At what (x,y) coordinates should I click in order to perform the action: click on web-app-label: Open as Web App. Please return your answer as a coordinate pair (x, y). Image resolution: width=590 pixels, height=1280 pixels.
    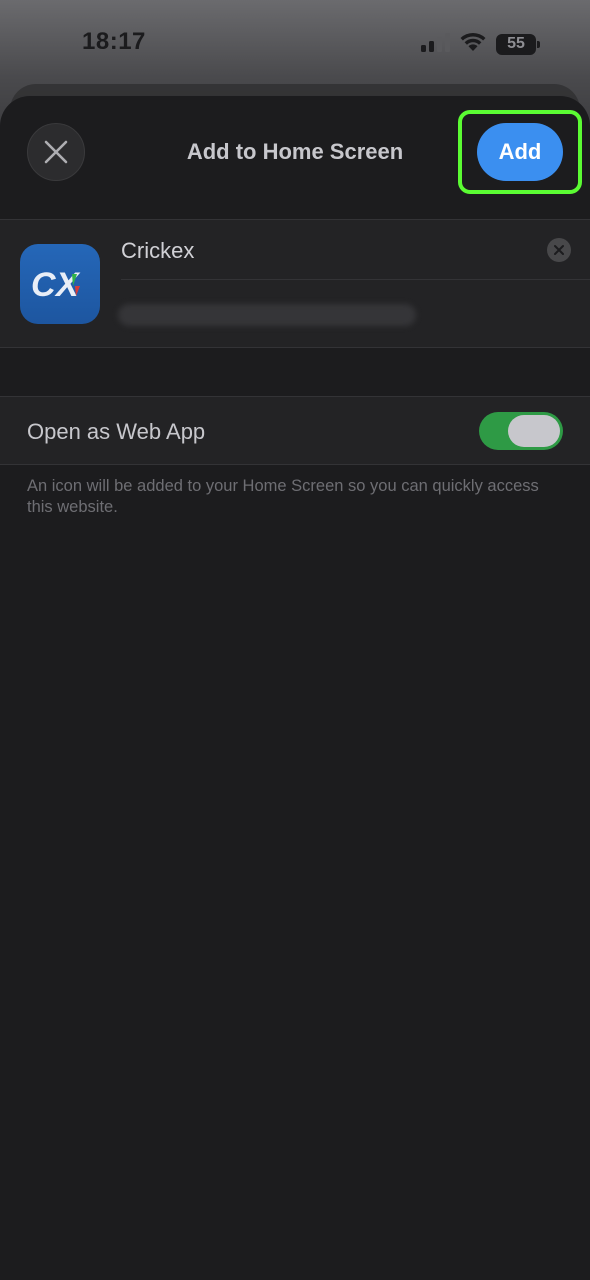
    Looking at the image, I should click on (116, 431).